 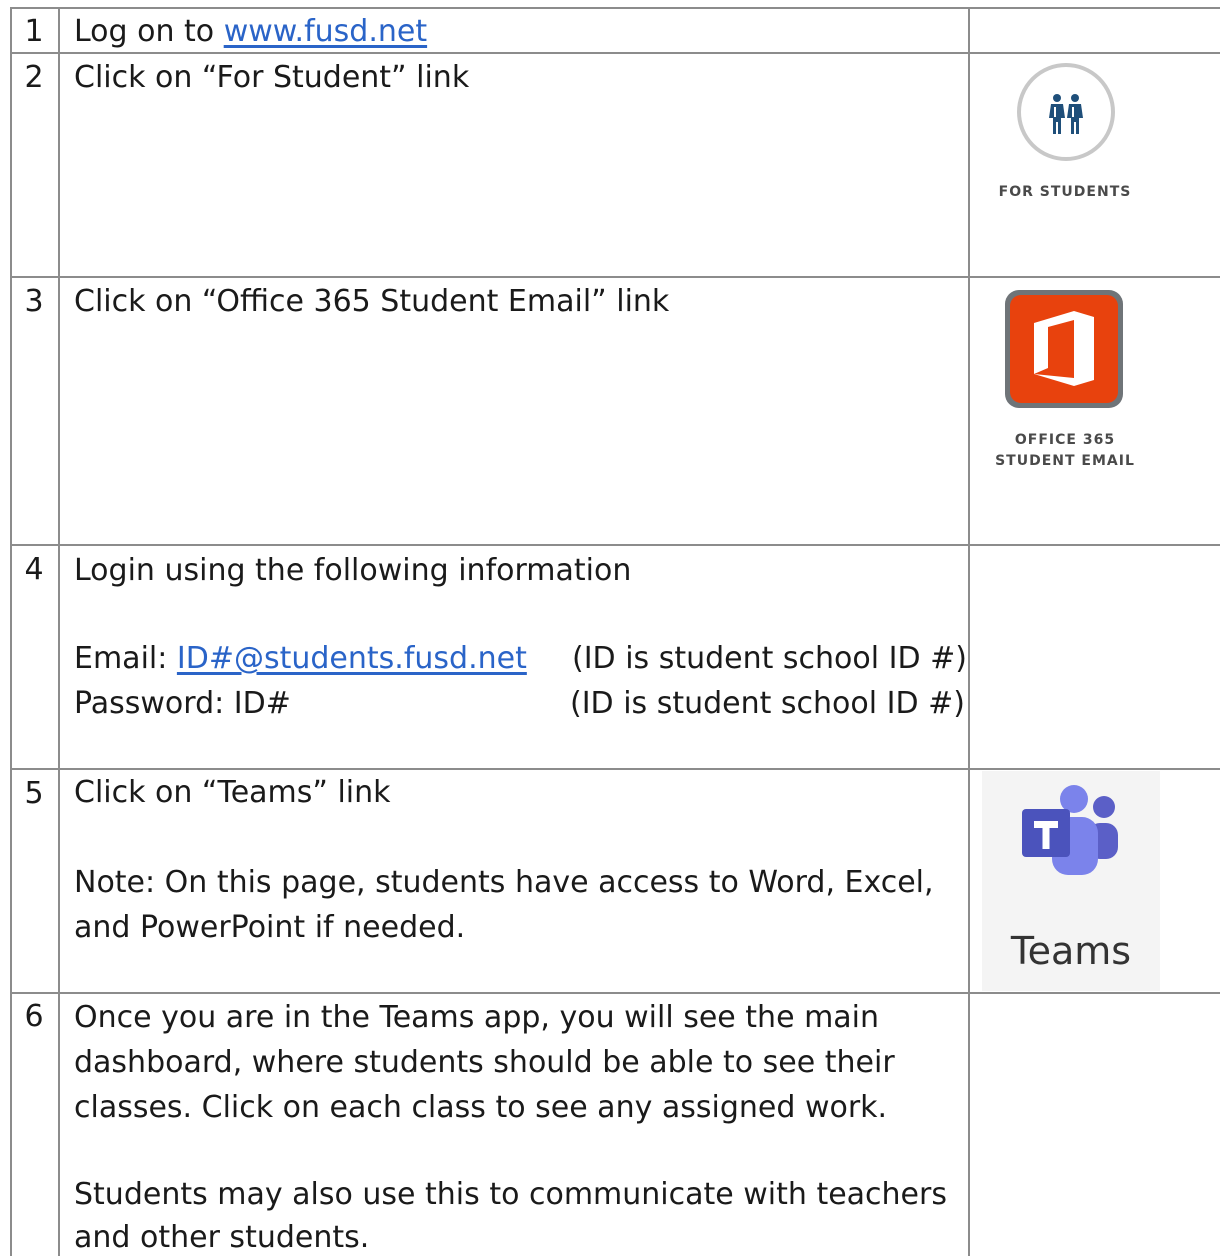 What do you see at coordinates (34, 301) in the screenshot?
I see `step-number: 3` at bounding box center [34, 301].